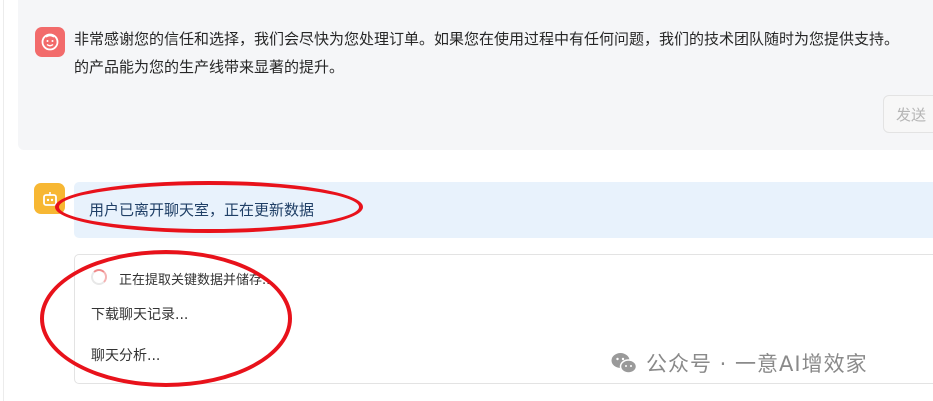 The height and width of the screenshot is (401, 933). Describe the element at coordinates (908, 114) in the screenshot. I see `send-button: 发送` at that location.